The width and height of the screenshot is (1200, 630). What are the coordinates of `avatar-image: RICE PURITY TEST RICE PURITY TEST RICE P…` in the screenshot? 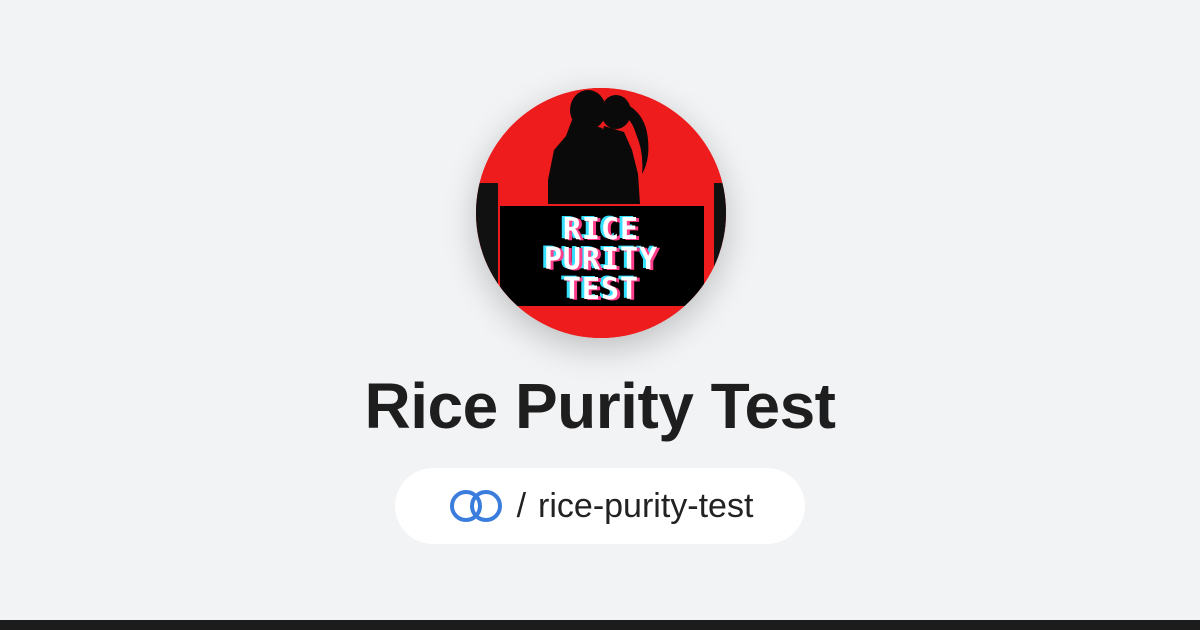 It's located at (601, 213).